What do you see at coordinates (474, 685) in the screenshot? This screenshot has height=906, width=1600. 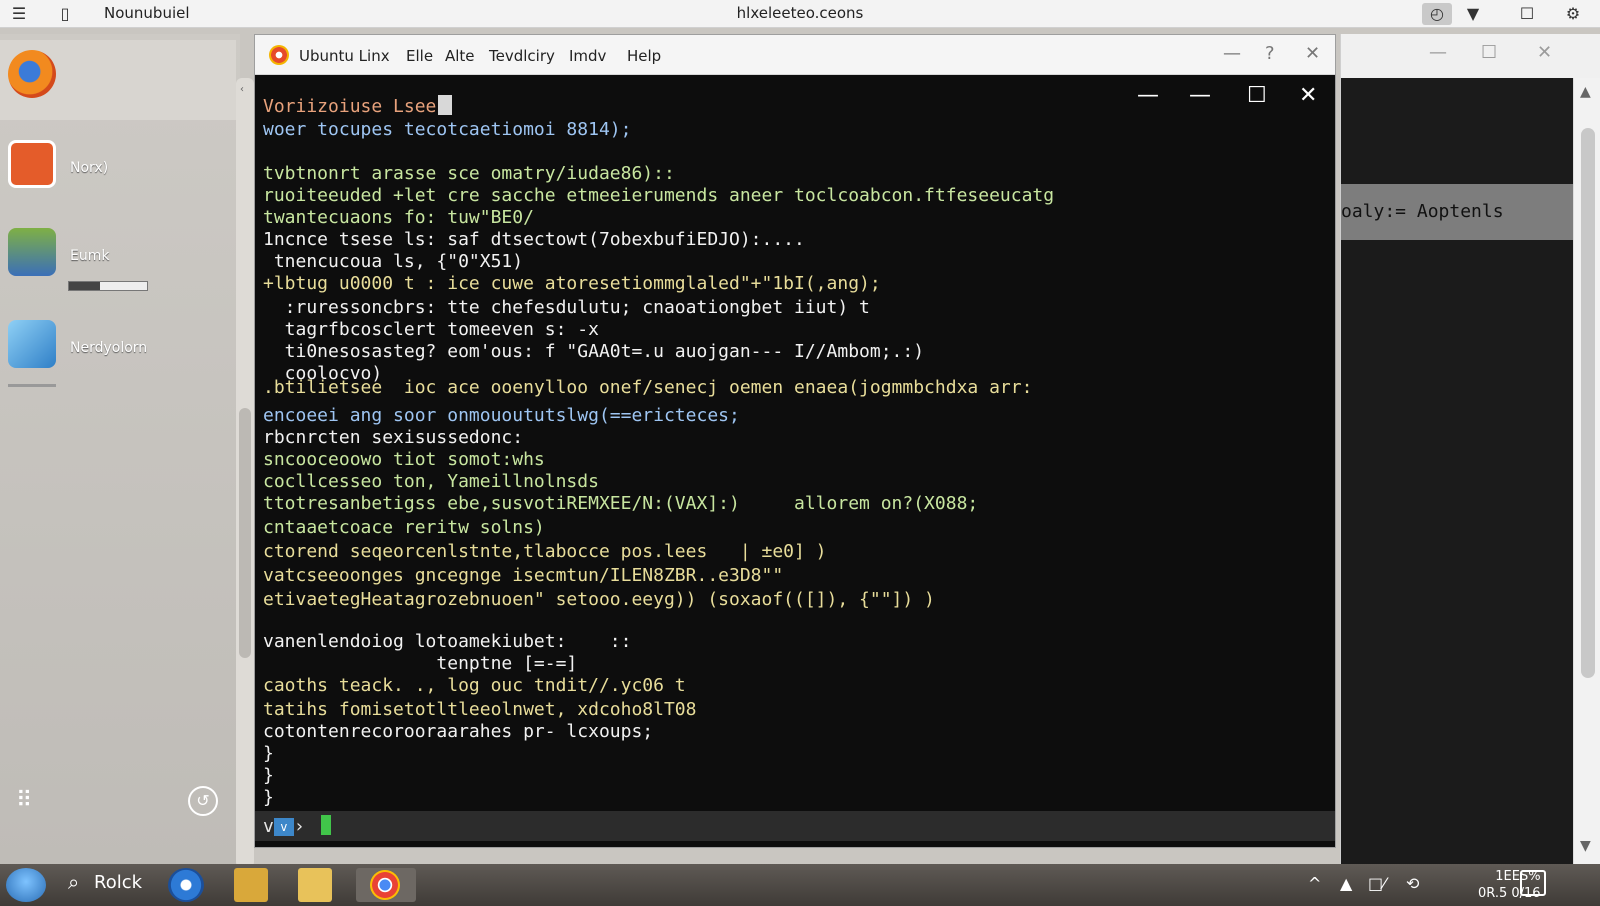 I see `terminal-line: caoths teack. ., log ouc tndit//.yc06 t` at bounding box center [474, 685].